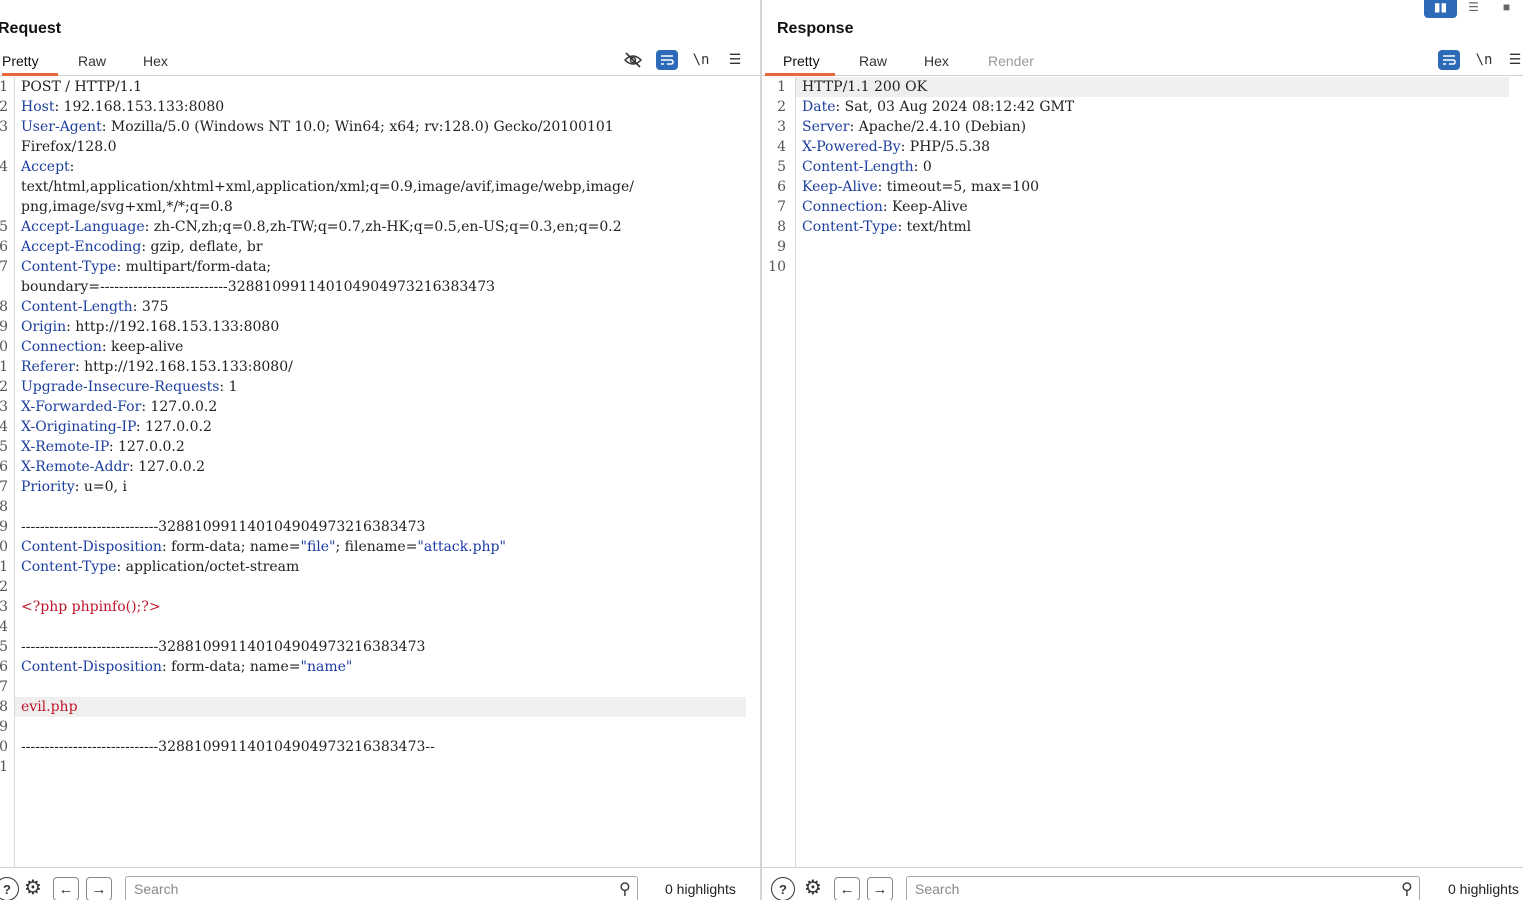 The height and width of the screenshot is (900, 1523). Describe the element at coordinates (1152, 187) in the screenshot. I see `response-code-line: Keep-Alive: timeout=5, max=100` at that location.